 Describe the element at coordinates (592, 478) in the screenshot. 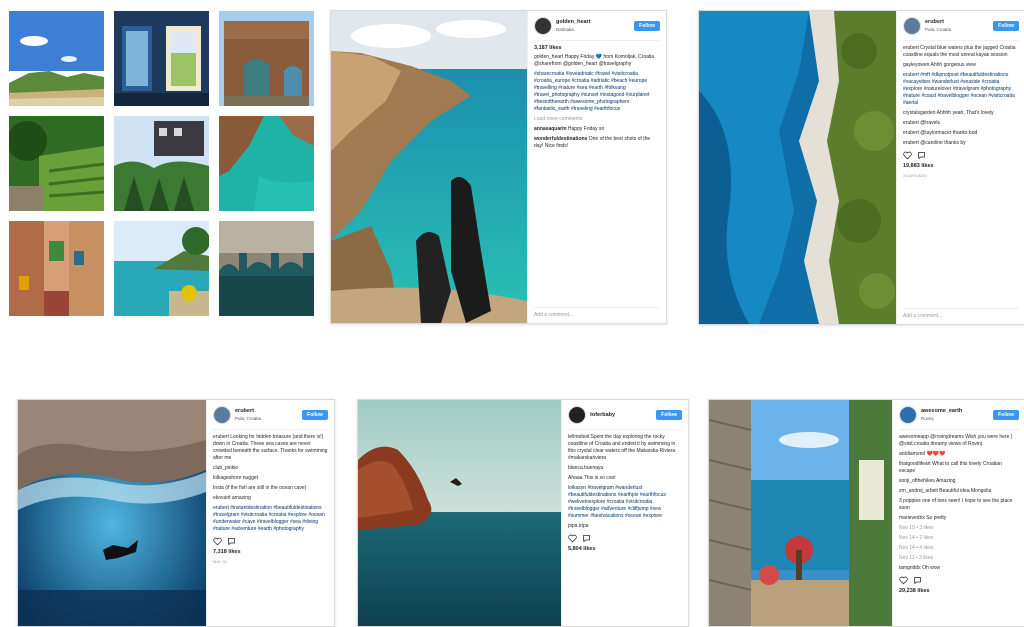

I see `comment: Ahaaa This is so cool` at that location.